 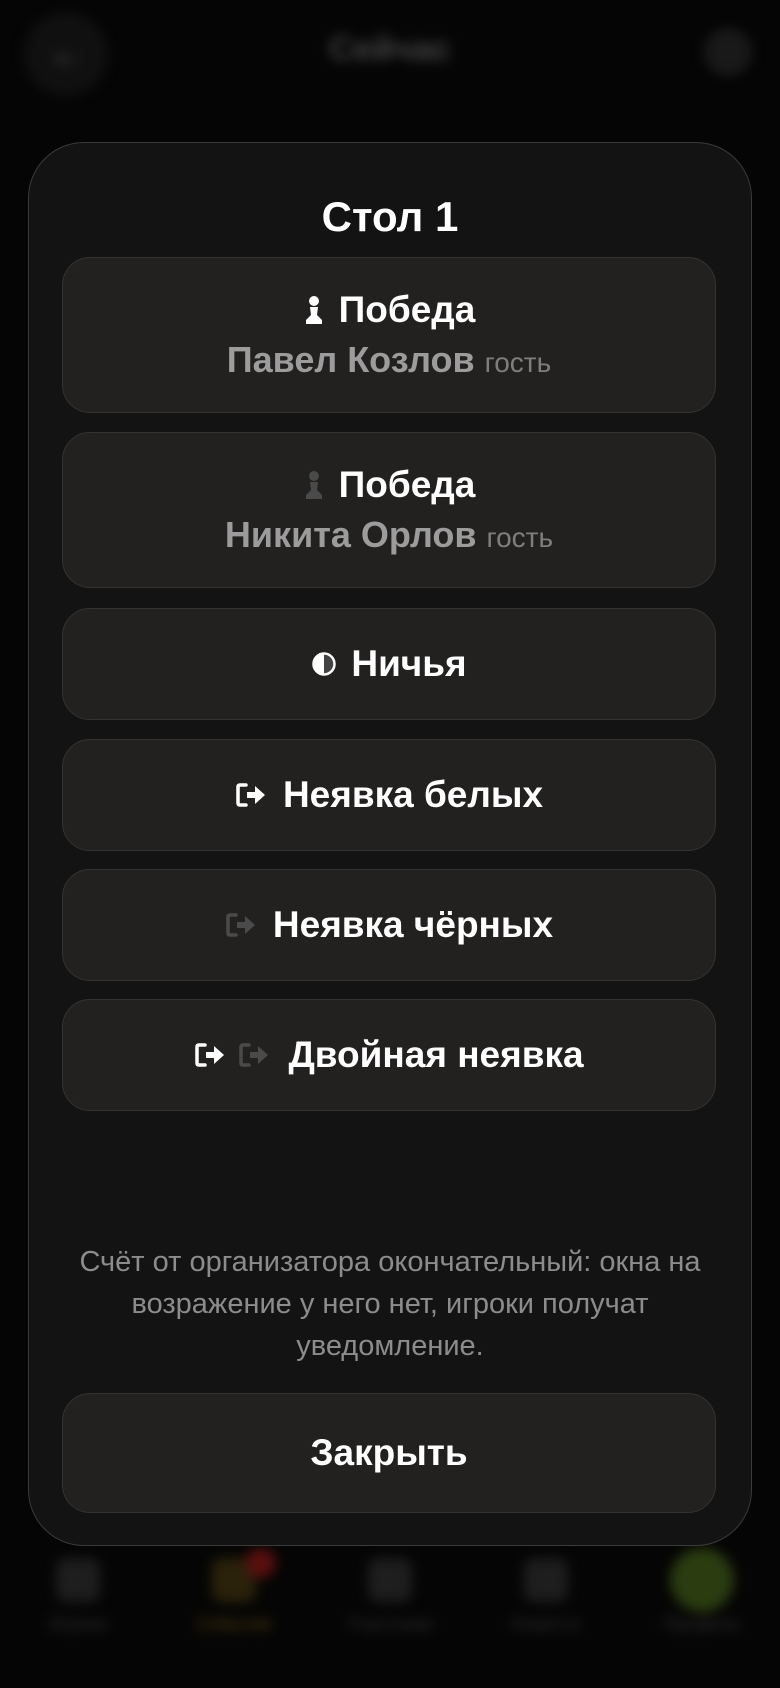 I want to click on option-player: Павел Козлов гость, so click(x=389, y=360).